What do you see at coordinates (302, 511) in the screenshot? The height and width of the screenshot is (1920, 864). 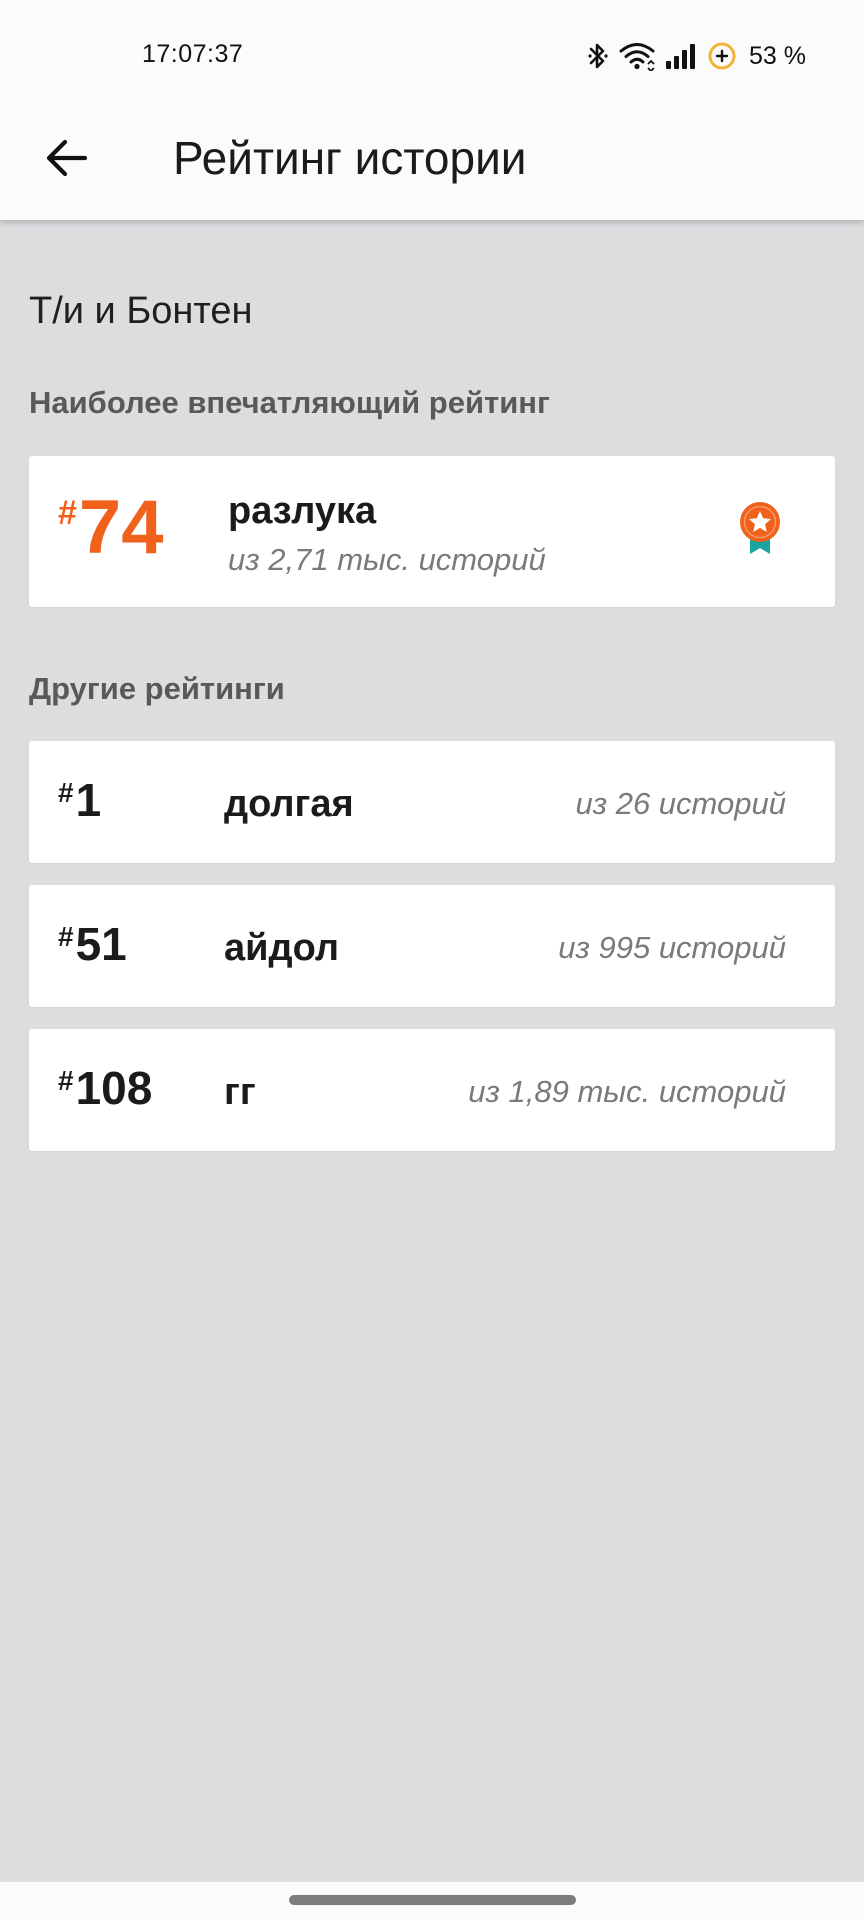 I see `best-ranking-tag: разлука` at bounding box center [302, 511].